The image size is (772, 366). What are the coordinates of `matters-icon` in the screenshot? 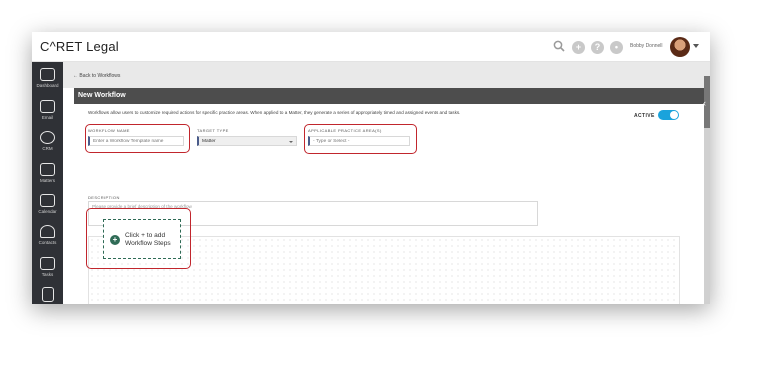 It's located at (47, 169).